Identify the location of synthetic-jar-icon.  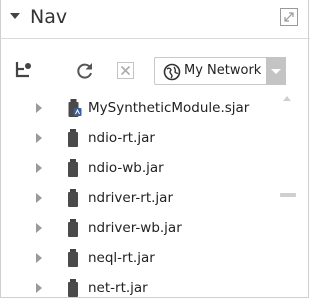
(75, 108).